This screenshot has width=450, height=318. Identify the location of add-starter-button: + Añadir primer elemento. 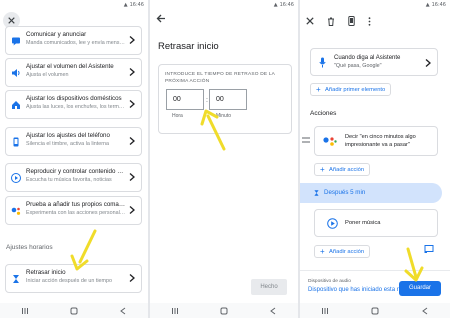
(351, 89).